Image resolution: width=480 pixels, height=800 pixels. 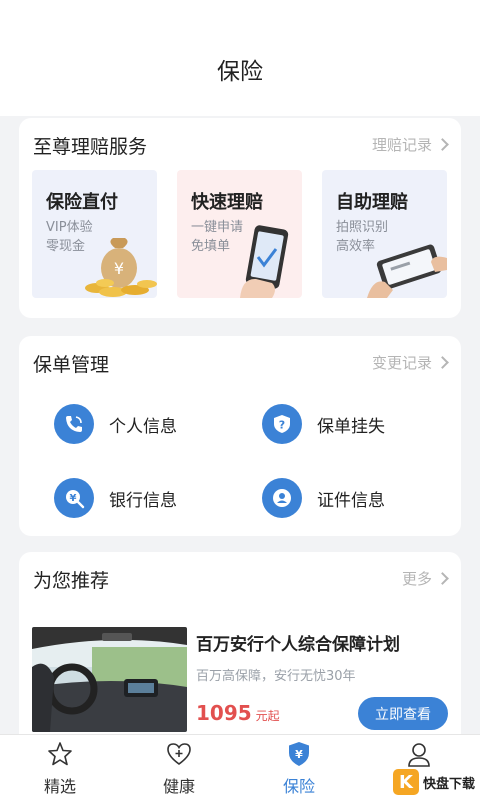 I want to click on policy-item-label: 证件信息, so click(x=351, y=500).